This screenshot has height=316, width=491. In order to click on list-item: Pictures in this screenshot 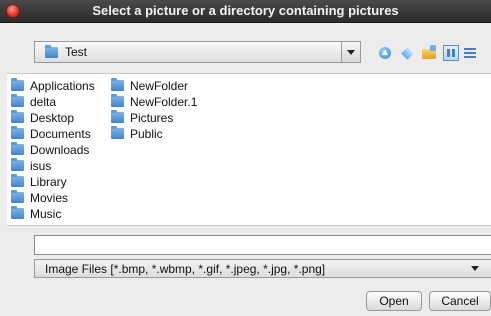, I will do `click(154, 118)`.